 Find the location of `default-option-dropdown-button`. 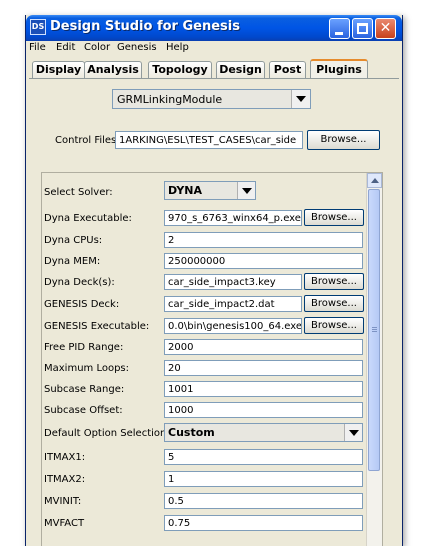

default-option-dropdown-button is located at coordinates (353, 432).